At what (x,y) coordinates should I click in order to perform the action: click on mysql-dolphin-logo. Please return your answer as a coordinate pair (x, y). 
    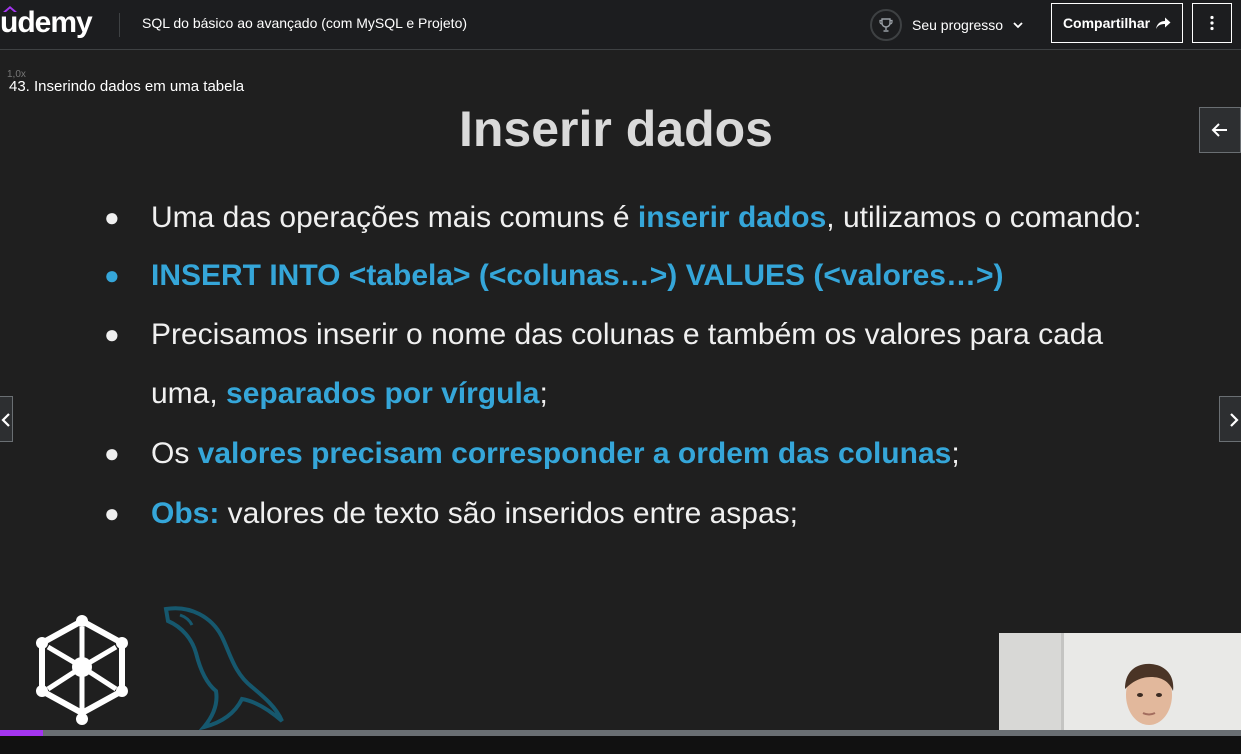
    Looking at the image, I should click on (223, 668).